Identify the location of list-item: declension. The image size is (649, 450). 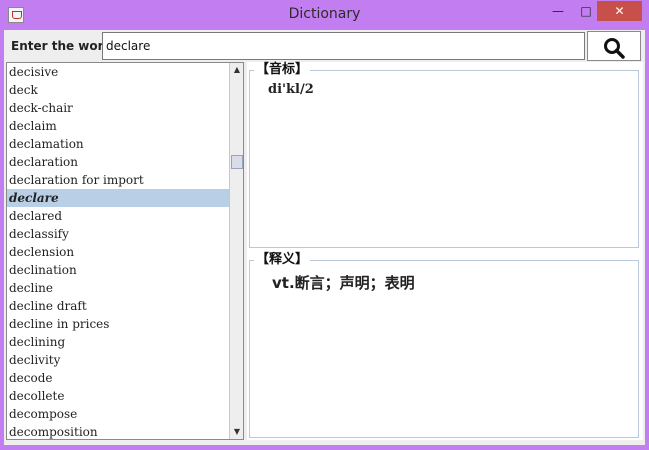
(125, 252).